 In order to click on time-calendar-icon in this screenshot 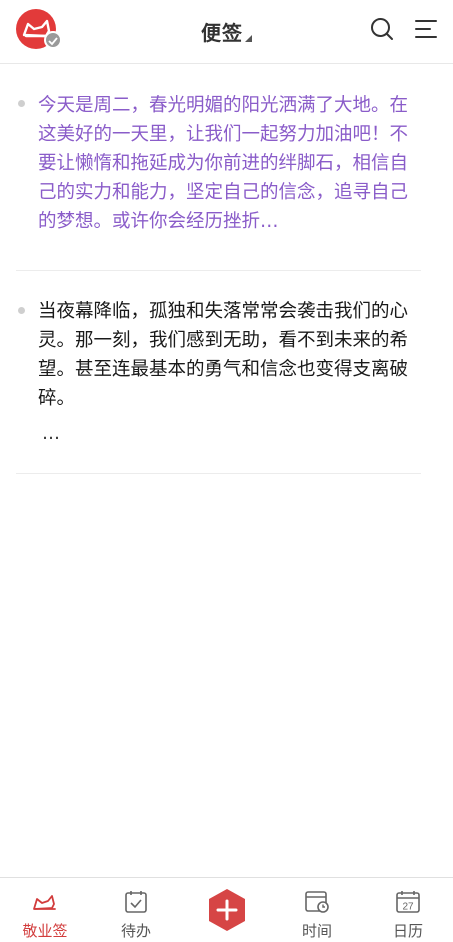, I will do `click(317, 902)`.